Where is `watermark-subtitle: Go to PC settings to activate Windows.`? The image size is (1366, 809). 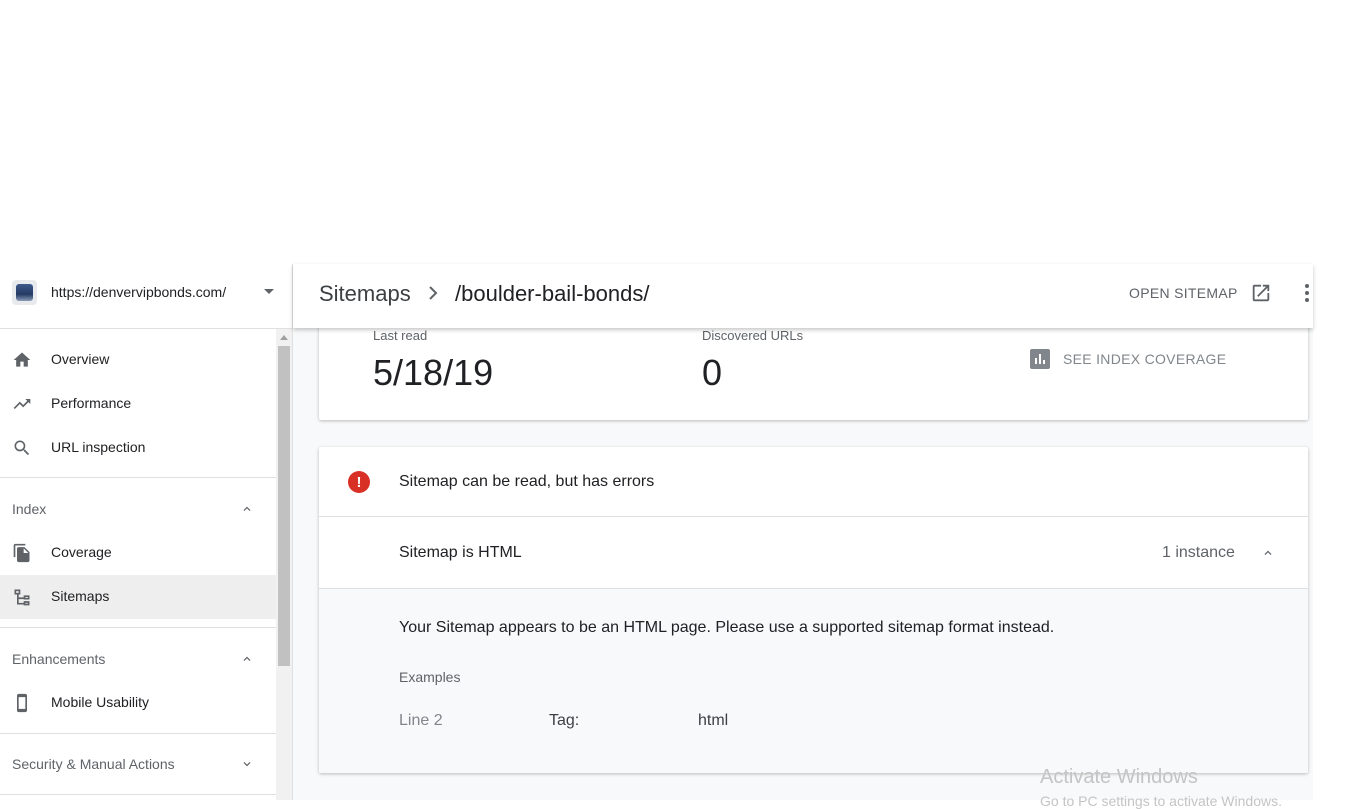 watermark-subtitle: Go to PC settings to activate Windows. is located at coordinates (1161, 801).